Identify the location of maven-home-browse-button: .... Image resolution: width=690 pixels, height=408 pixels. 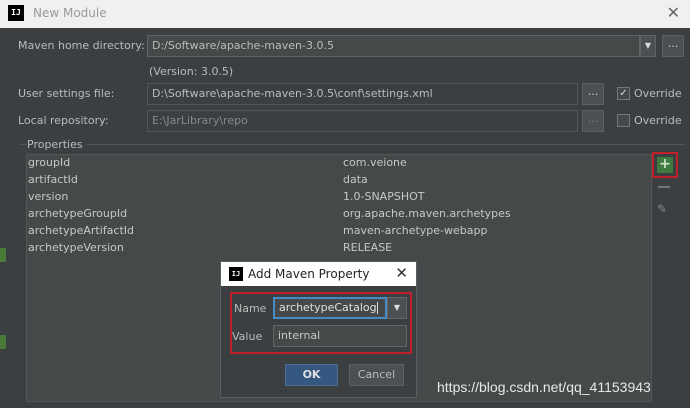
(673, 46).